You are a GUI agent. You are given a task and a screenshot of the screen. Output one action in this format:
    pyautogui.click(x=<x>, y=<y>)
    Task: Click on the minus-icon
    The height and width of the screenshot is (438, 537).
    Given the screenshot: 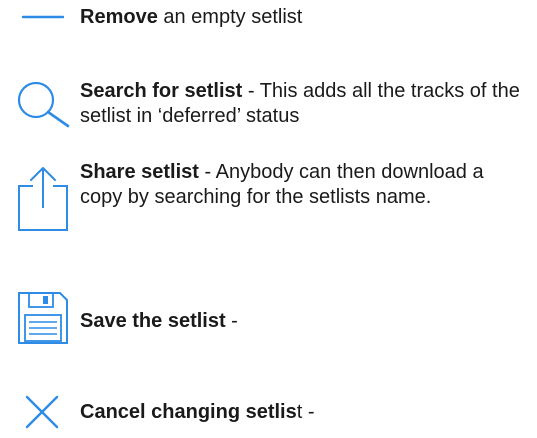 What is the action you would take?
    pyautogui.click(x=43, y=17)
    